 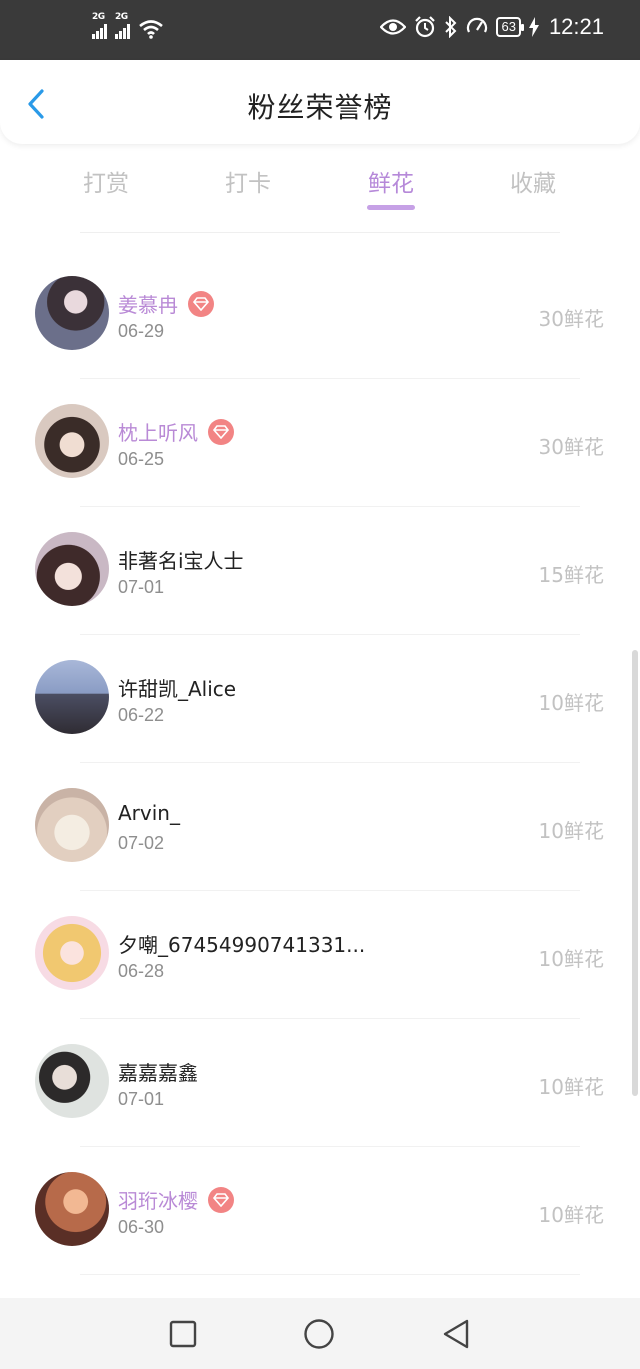 What do you see at coordinates (158, 1073) in the screenshot?
I see `fan-name: 嘉嘉嘉鑫` at bounding box center [158, 1073].